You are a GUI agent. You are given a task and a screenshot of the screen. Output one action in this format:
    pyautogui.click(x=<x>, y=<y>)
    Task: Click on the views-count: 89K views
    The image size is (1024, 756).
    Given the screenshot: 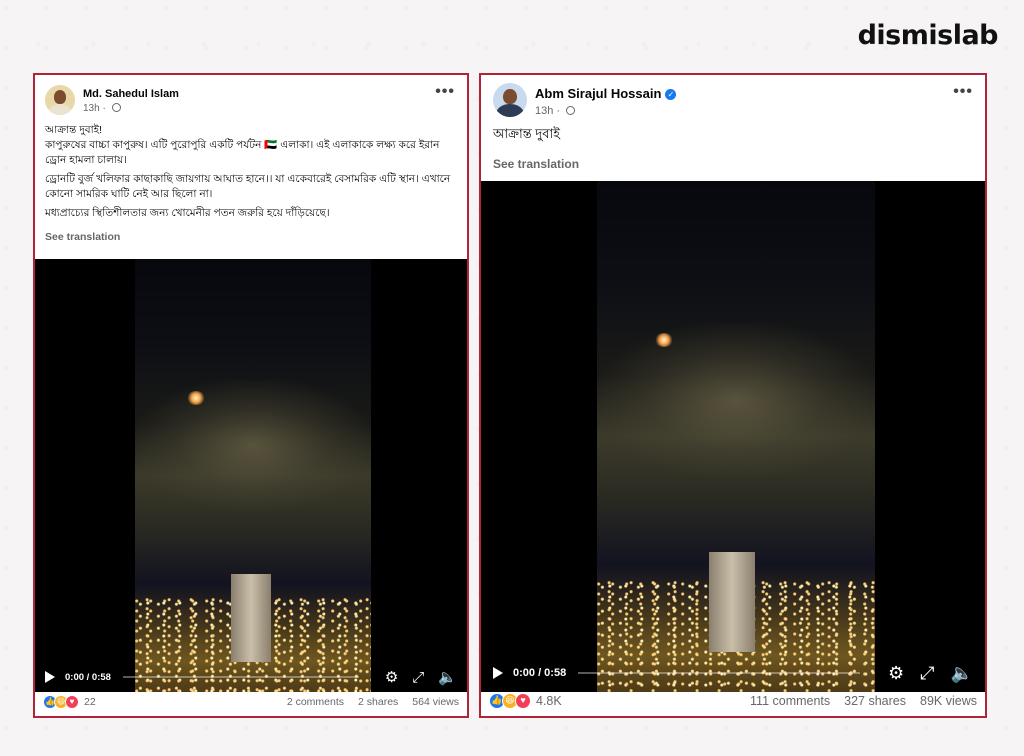 What is the action you would take?
    pyautogui.click(x=948, y=701)
    